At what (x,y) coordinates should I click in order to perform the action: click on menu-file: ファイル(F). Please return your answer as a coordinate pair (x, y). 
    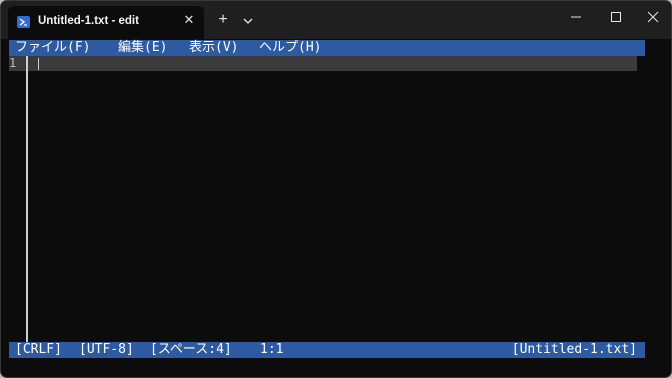
    Looking at the image, I should click on (52, 48).